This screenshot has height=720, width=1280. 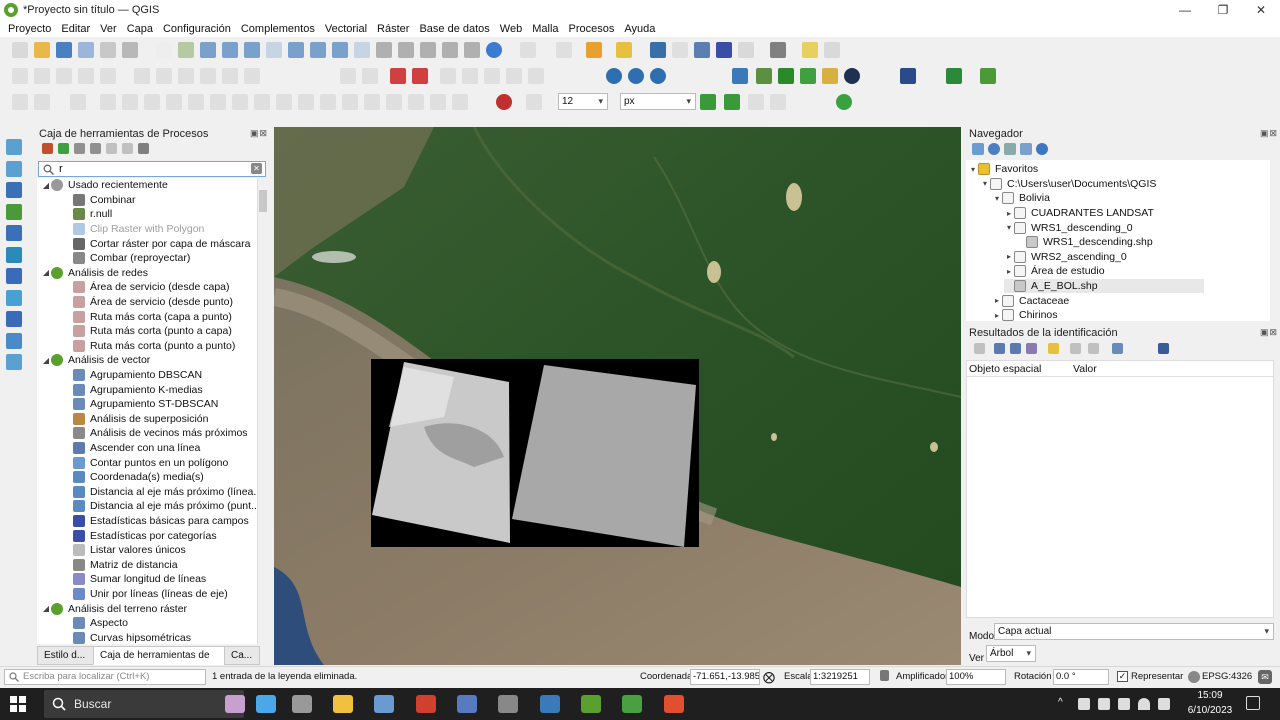 I want to click on toolbox-algorithm: Combar (reproyectar), so click(x=131, y=258).